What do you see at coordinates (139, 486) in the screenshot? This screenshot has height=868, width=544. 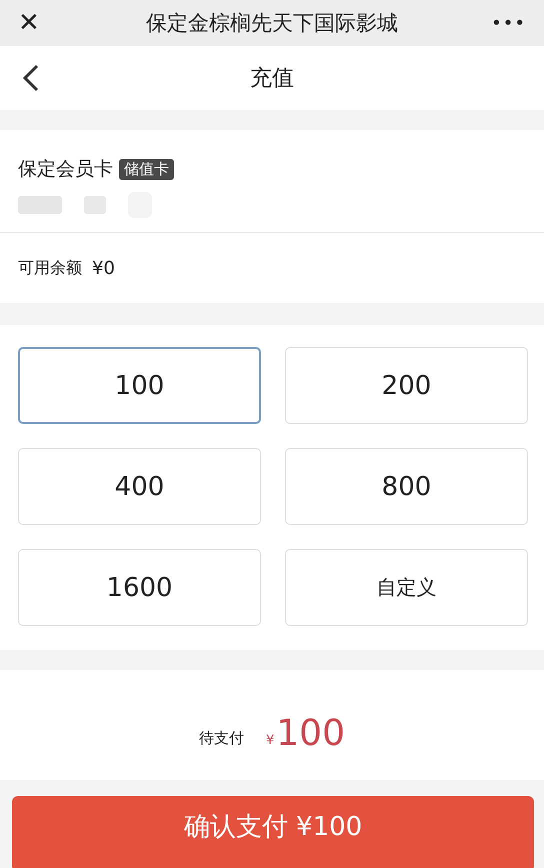 I see `amount-option: 400` at bounding box center [139, 486].